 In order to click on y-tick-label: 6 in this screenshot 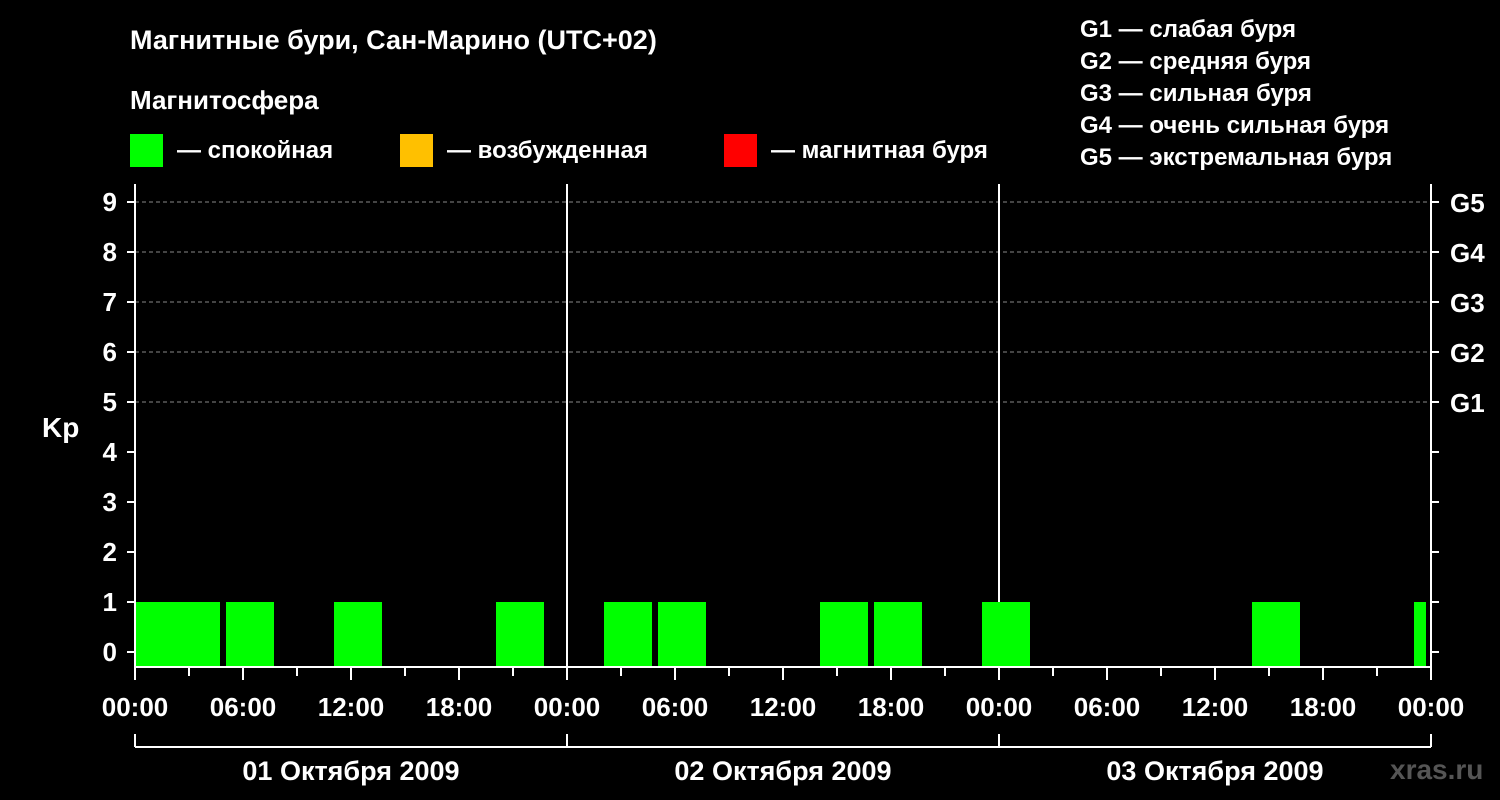, I will do `click(110, 352)`.